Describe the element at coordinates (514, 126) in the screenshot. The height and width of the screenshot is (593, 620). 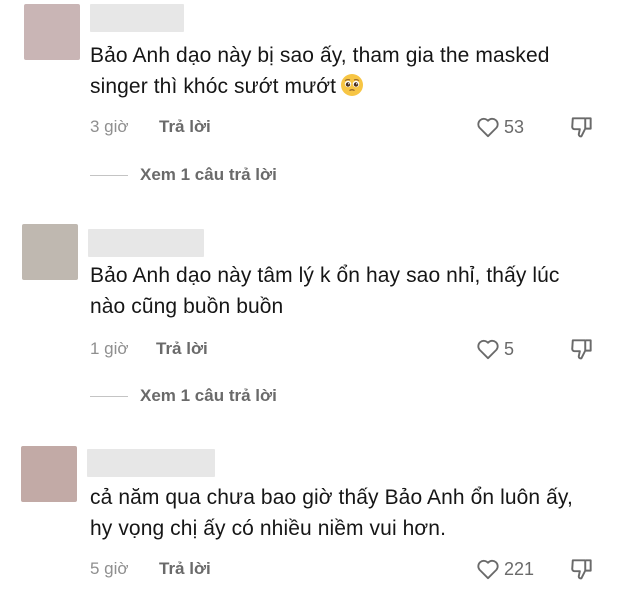
I see `like-count: 53` at that location.